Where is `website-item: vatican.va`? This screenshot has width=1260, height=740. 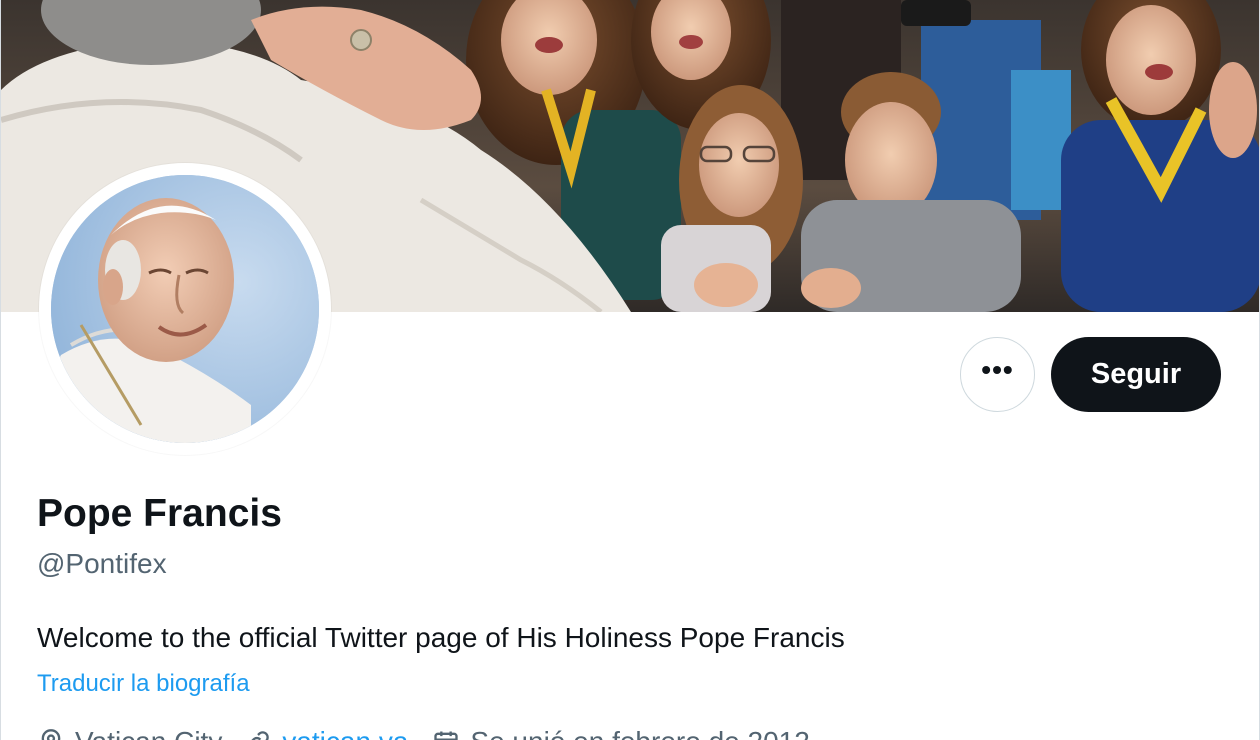
website-item: vatican.va is located at coordinates (326, 733).